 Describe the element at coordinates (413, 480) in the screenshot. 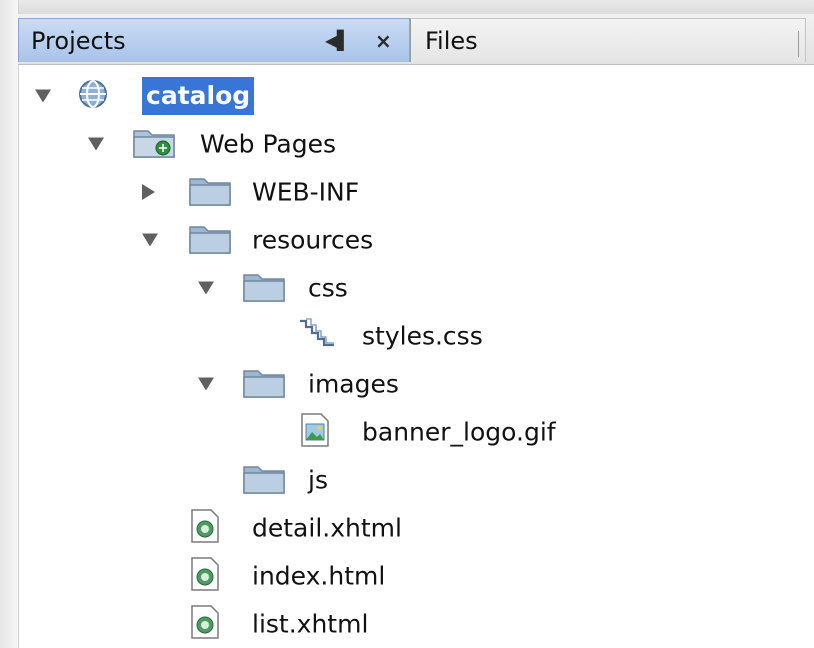

I see `tree-node-js: js` at that location.